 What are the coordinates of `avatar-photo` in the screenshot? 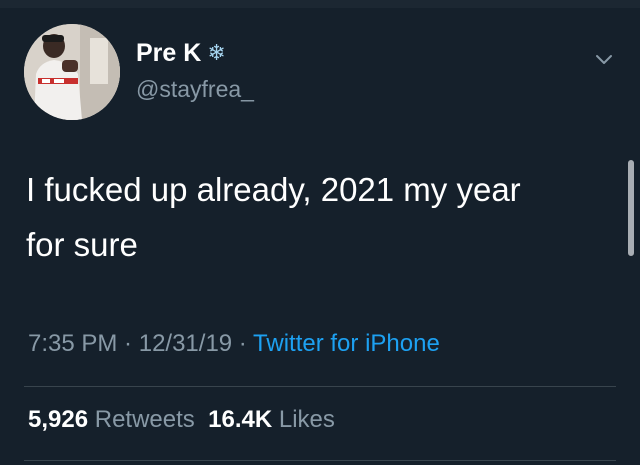 It's located at (72, 72).